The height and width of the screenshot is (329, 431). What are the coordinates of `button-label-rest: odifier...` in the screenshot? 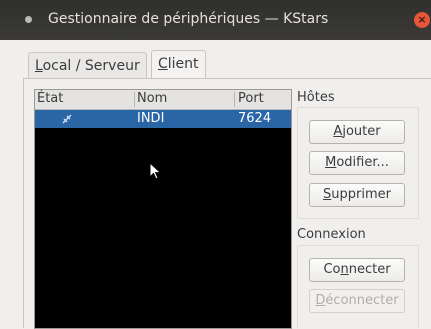 It's located at (362, 162).